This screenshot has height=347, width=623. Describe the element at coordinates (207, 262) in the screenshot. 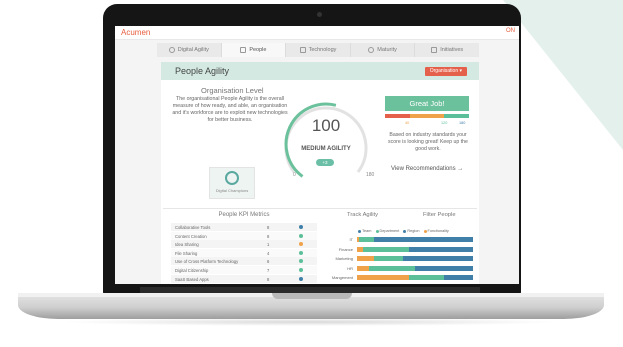

I see `kpi-name: Use of Cross Platform Technology` at that location.